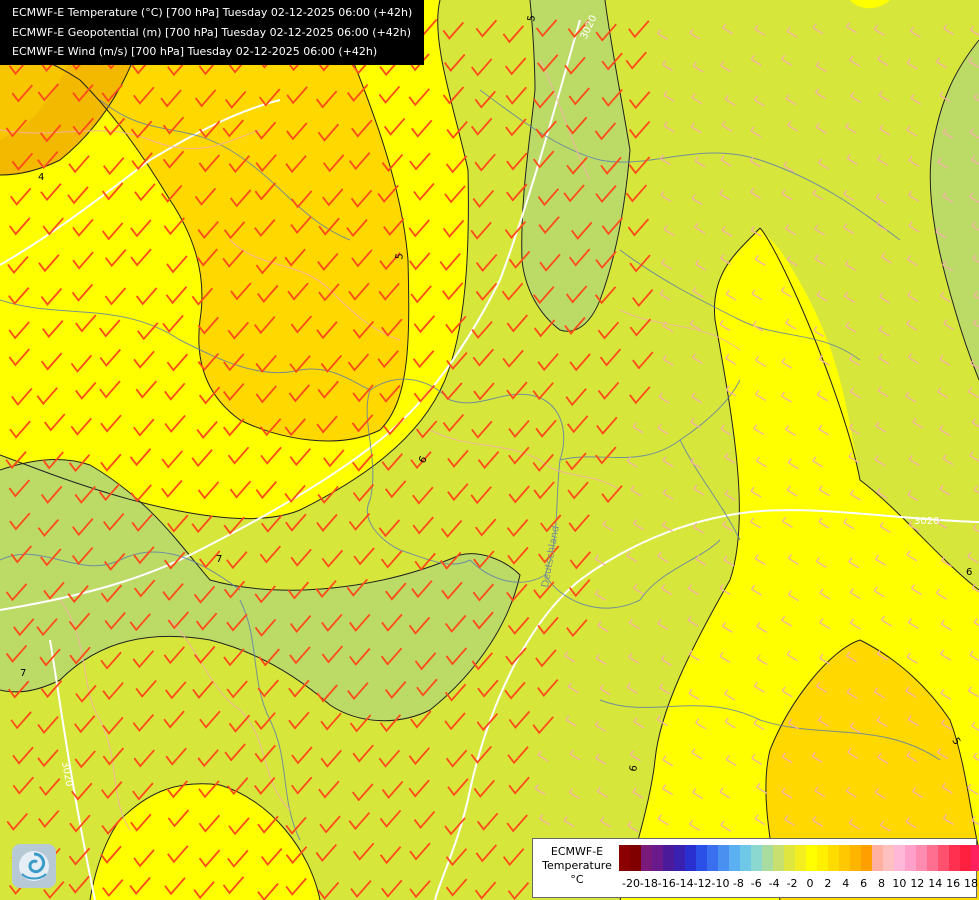 The width and height of the screenshot is (979, 900). Describe the element at coordinates (577, 851) in the screenshot. I see `legend-model: ECMWF-E` at that location.